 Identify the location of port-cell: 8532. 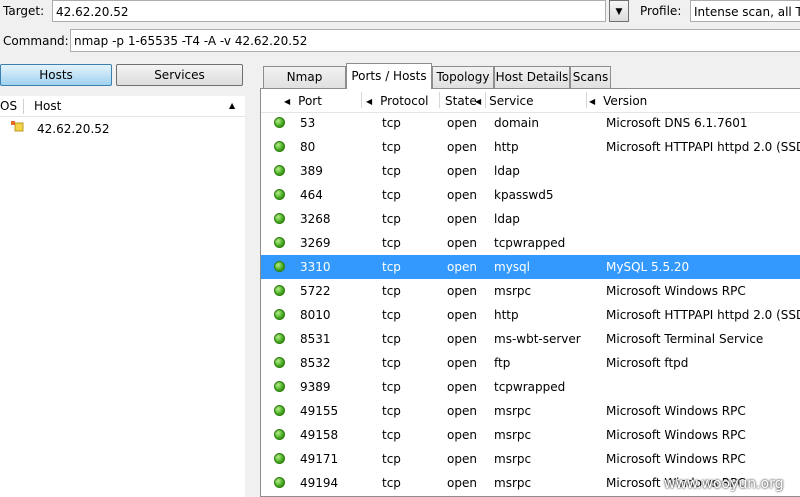
(315, 363).